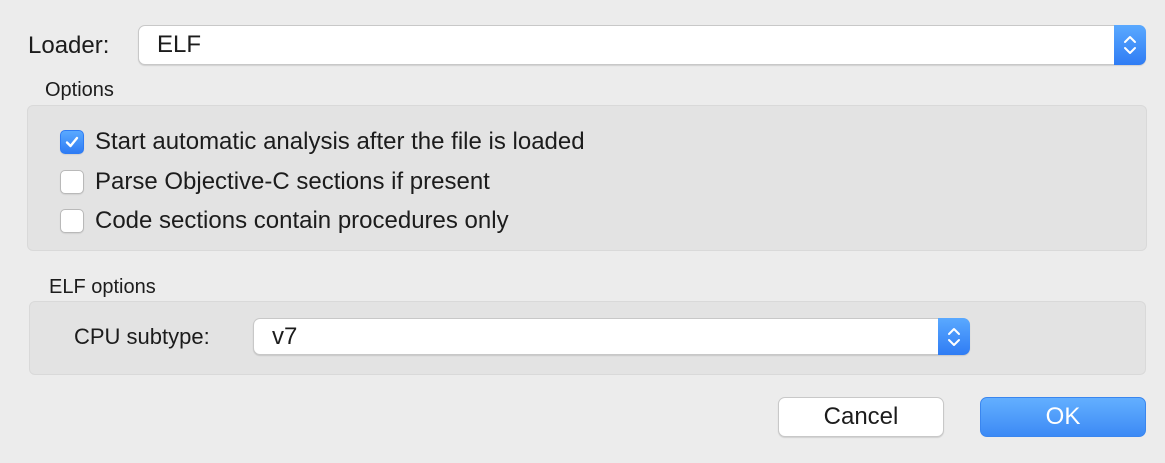 This screenshot has width=1165, height=463. Describe the element at coordinates (285, 336) in the screenshot. I see `cpu-subtype-value: v7` at that location.